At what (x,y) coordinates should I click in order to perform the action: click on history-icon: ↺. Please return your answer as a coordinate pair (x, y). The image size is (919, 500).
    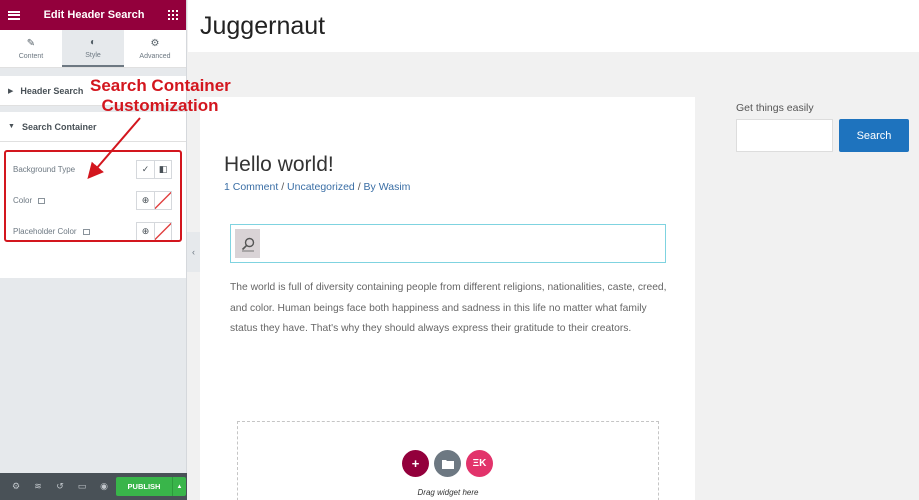
    Looking at the image, I should click on (60, 486).